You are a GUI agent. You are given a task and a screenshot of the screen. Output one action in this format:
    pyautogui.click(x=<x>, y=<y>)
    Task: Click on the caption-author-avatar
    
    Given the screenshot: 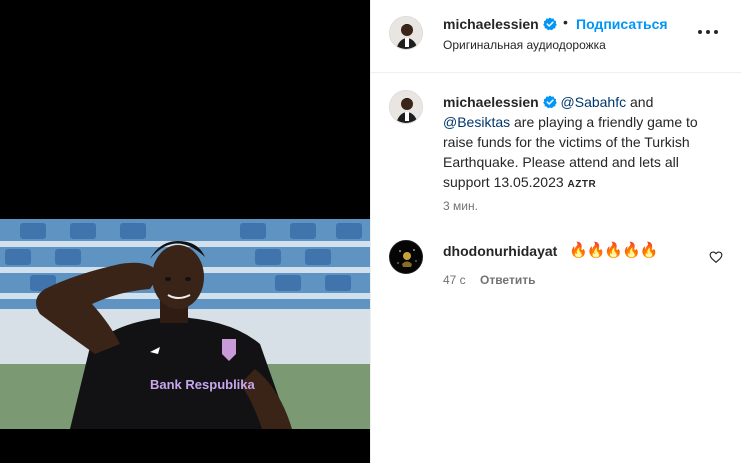 What is the action you would take?
    pyautogui.click(x=406, y=107)
    